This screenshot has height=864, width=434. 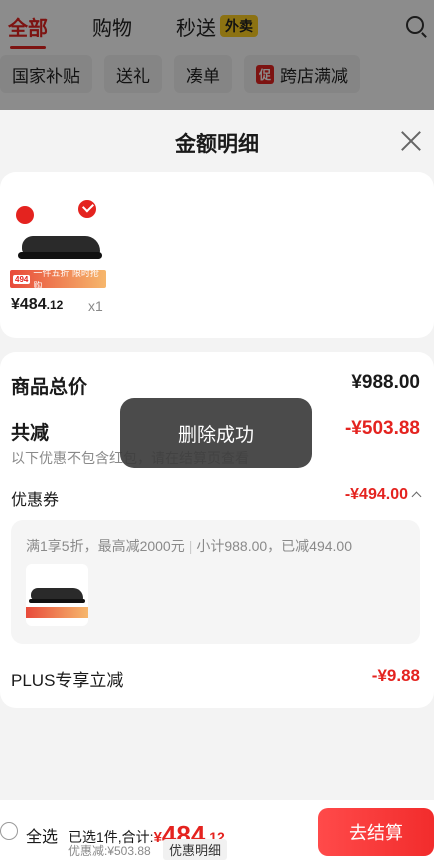 What do you see at coordinates (42, 835) in the screenshot?
I see `select-all-label: 全选` at bounding box center [42, 835].